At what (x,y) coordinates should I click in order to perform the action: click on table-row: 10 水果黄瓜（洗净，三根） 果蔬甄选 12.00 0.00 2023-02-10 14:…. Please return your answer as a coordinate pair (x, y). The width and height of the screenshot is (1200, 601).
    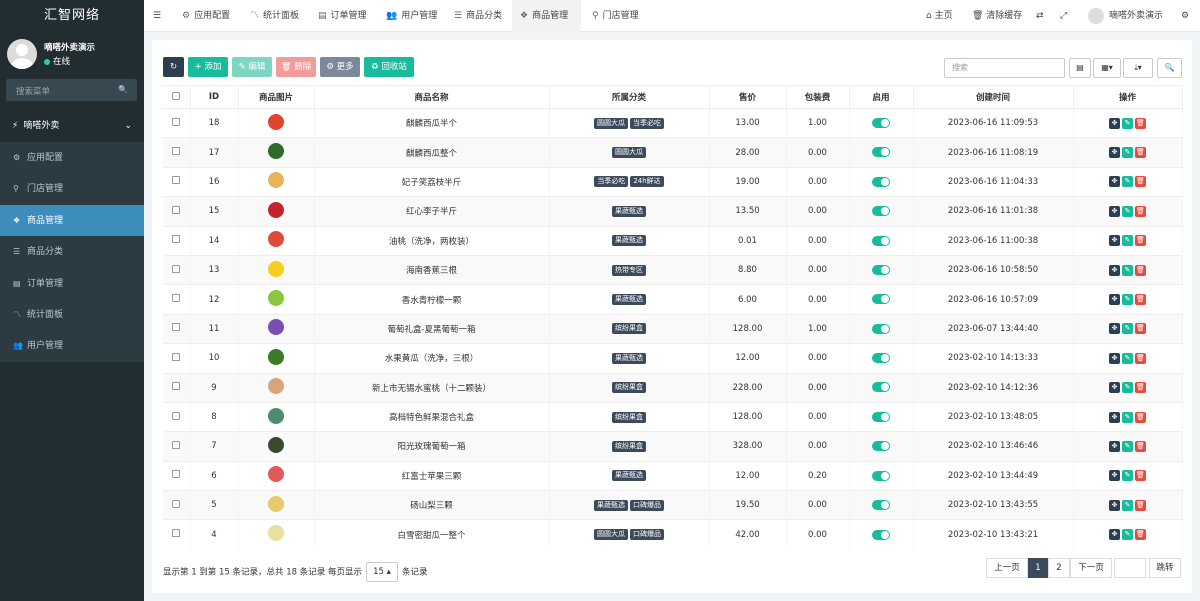
    Looking at the image, I should click on (673, 358).